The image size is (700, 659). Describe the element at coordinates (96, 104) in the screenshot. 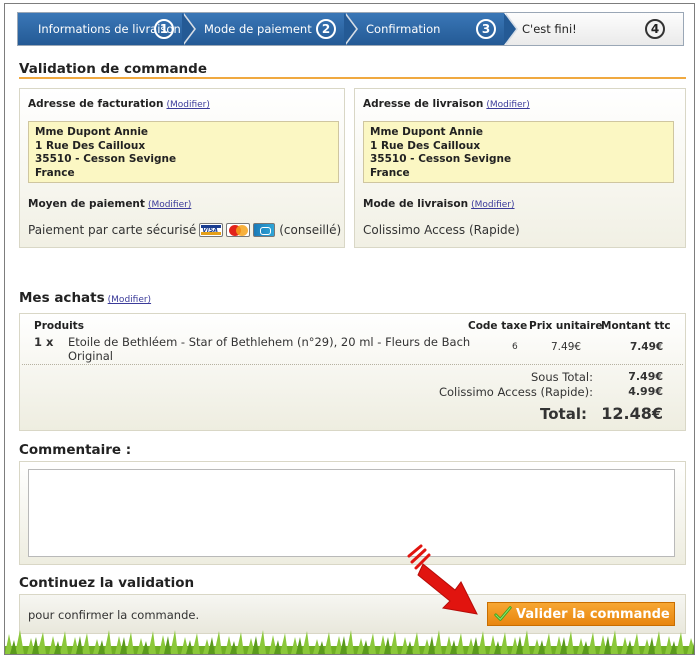

I see `billing-title-text: Adresse de facturation` at that location.